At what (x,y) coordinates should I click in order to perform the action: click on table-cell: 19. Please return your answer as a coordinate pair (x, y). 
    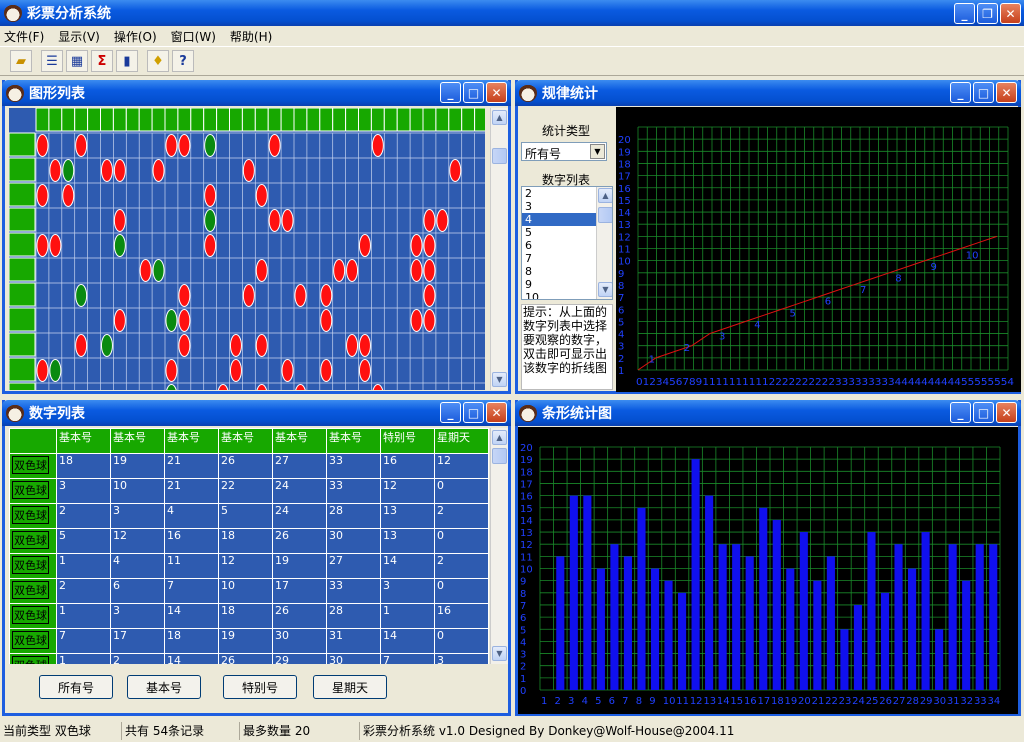
    Looking at the image, I should click on (137, 466).